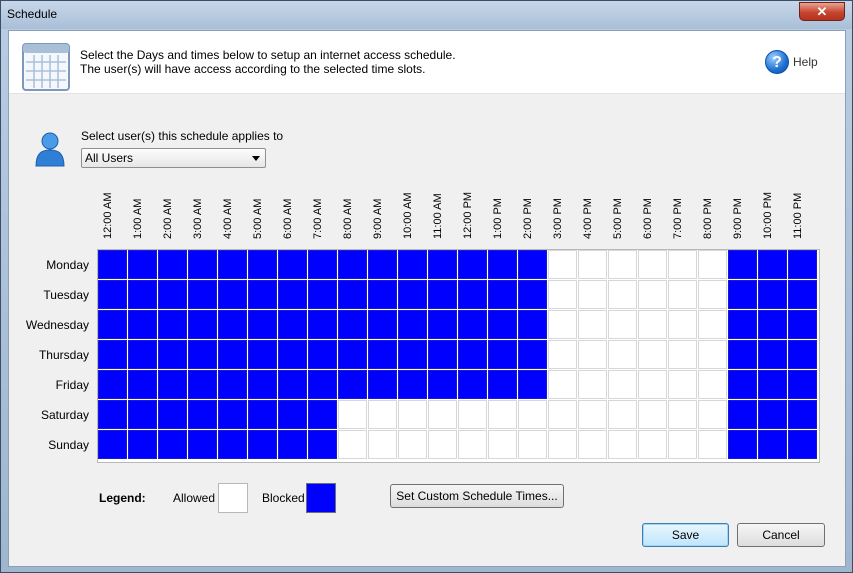 This screenshot has height=573, width=853. I want to click on cancel-button: Cancel, so click(781, 535).